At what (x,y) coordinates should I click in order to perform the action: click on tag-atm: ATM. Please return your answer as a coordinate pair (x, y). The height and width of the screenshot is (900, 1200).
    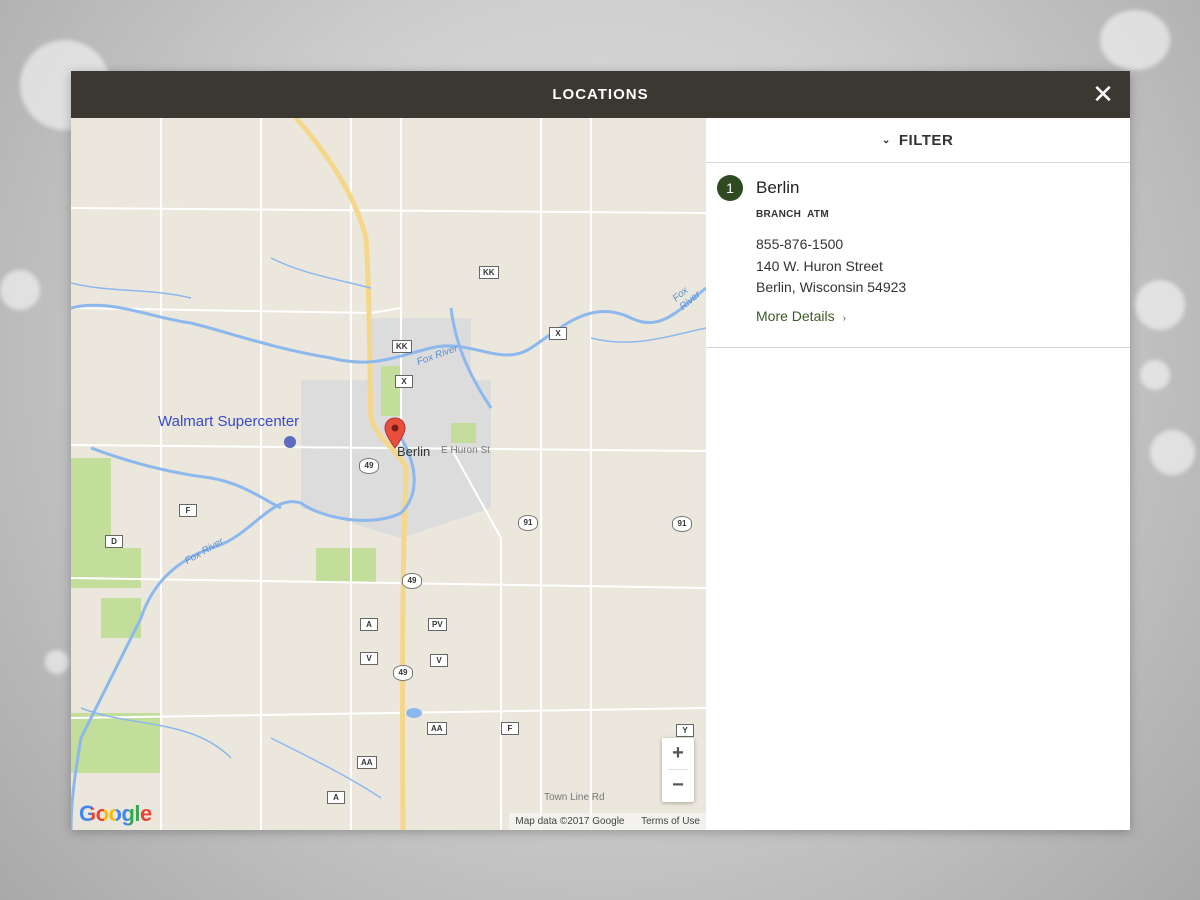
    Looking at the image, I should click on (818, 214).